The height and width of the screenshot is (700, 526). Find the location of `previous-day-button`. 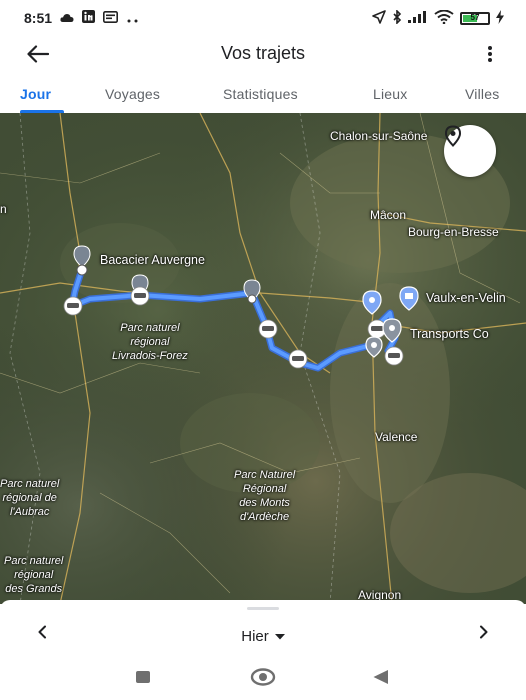

previous-day-button is located at coordinates (42, 634).